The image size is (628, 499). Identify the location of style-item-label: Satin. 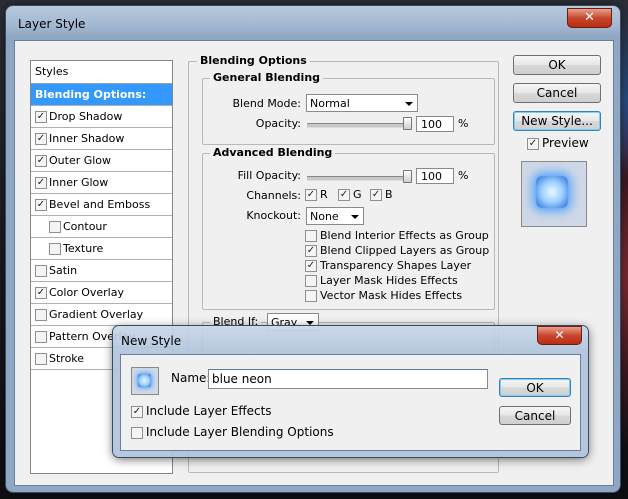
(63, 270).